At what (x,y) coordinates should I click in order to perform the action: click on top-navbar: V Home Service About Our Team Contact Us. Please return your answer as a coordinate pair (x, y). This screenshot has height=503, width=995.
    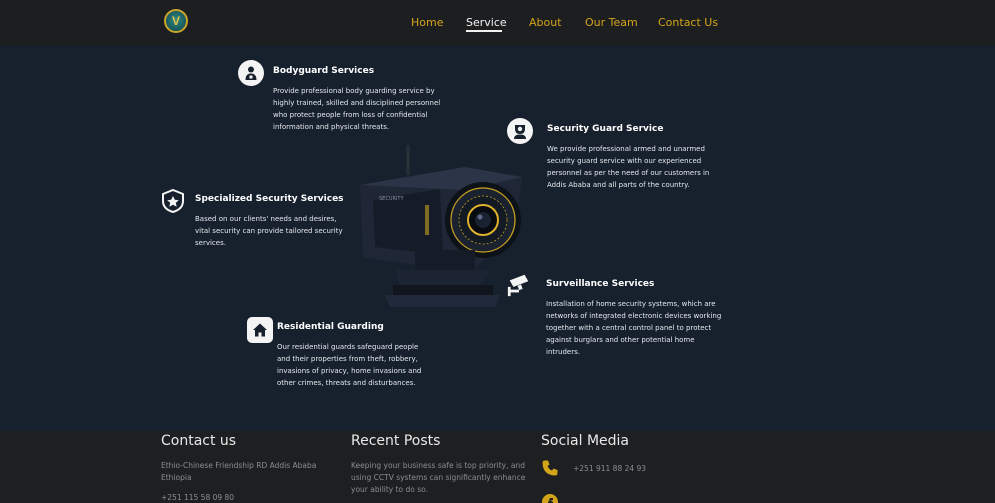
    Looking at the image, I should click on (497, 22).